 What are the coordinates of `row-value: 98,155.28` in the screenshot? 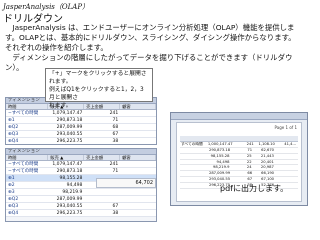 It's located at (71, 178).